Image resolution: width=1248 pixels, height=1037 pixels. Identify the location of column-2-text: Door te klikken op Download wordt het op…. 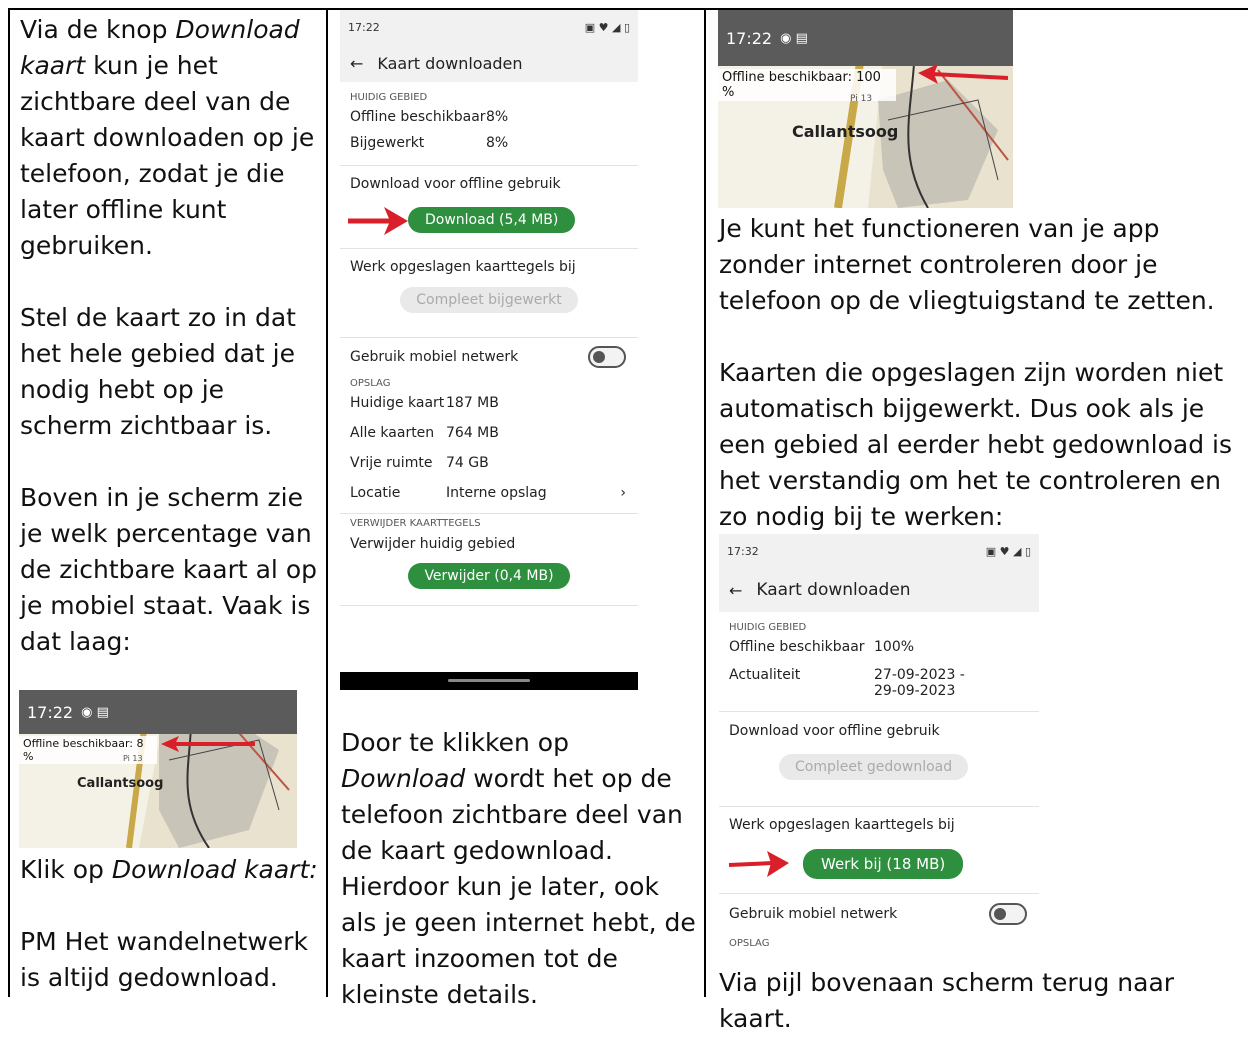
(521, 867).